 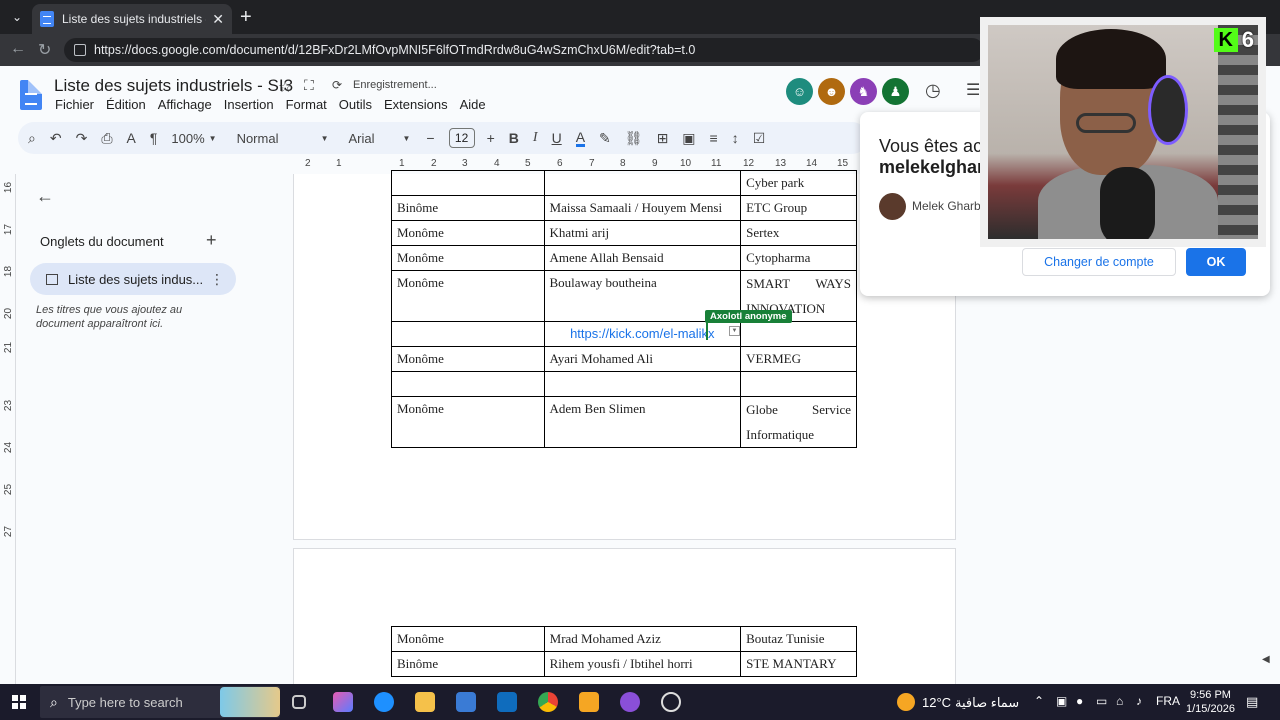 What do you see at coordinates (1266, 659) in the screenshot?
I see `scroll-right-icon: ◀` at bounding box center [1266, 659].